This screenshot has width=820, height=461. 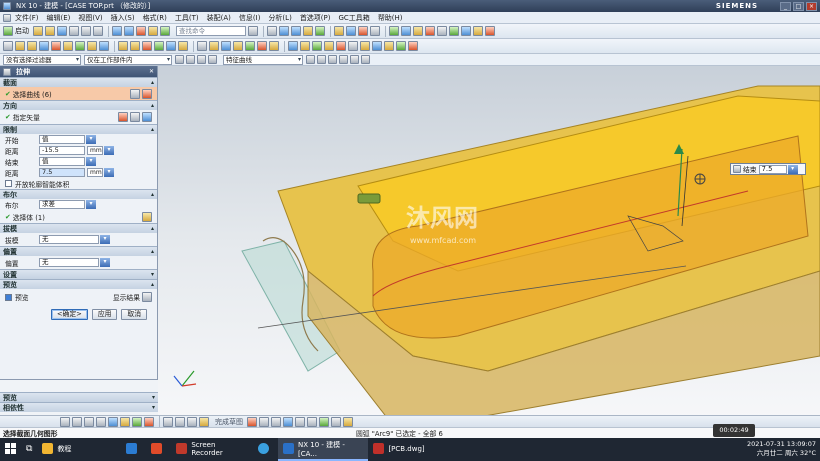 I want to click on rectangle-tool-icon, so click(x=276, y=421).